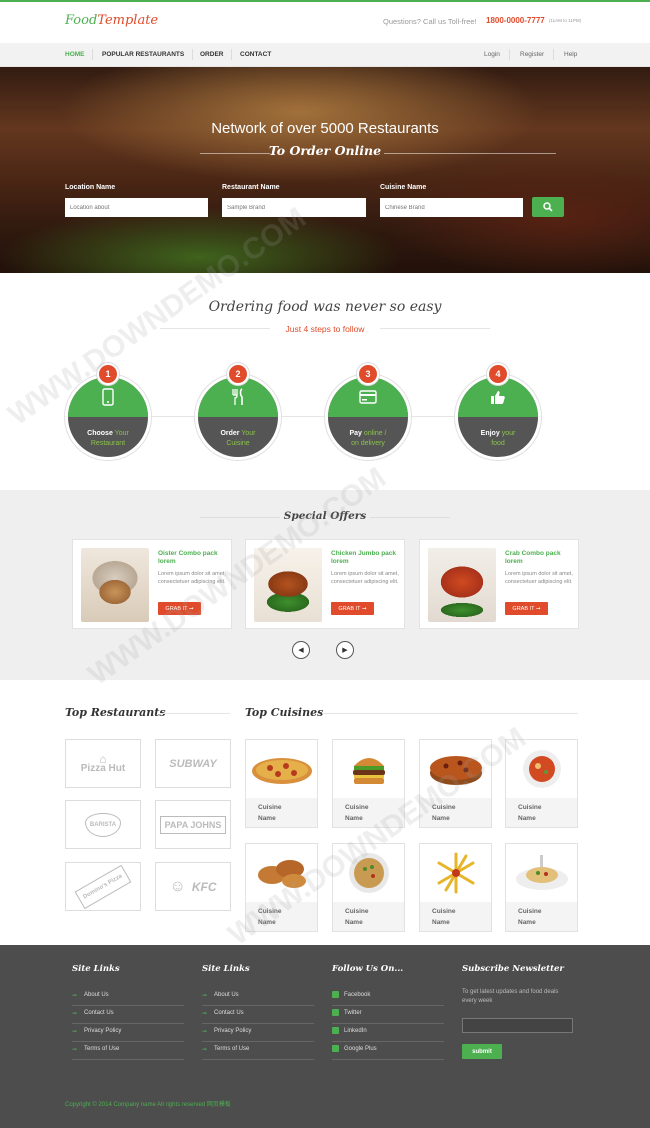 The image size is (650, 1128). What do you see at coordinates (462, 585) in the screenshot?
I see `crab-food-image` at bounding box center [462, 585].